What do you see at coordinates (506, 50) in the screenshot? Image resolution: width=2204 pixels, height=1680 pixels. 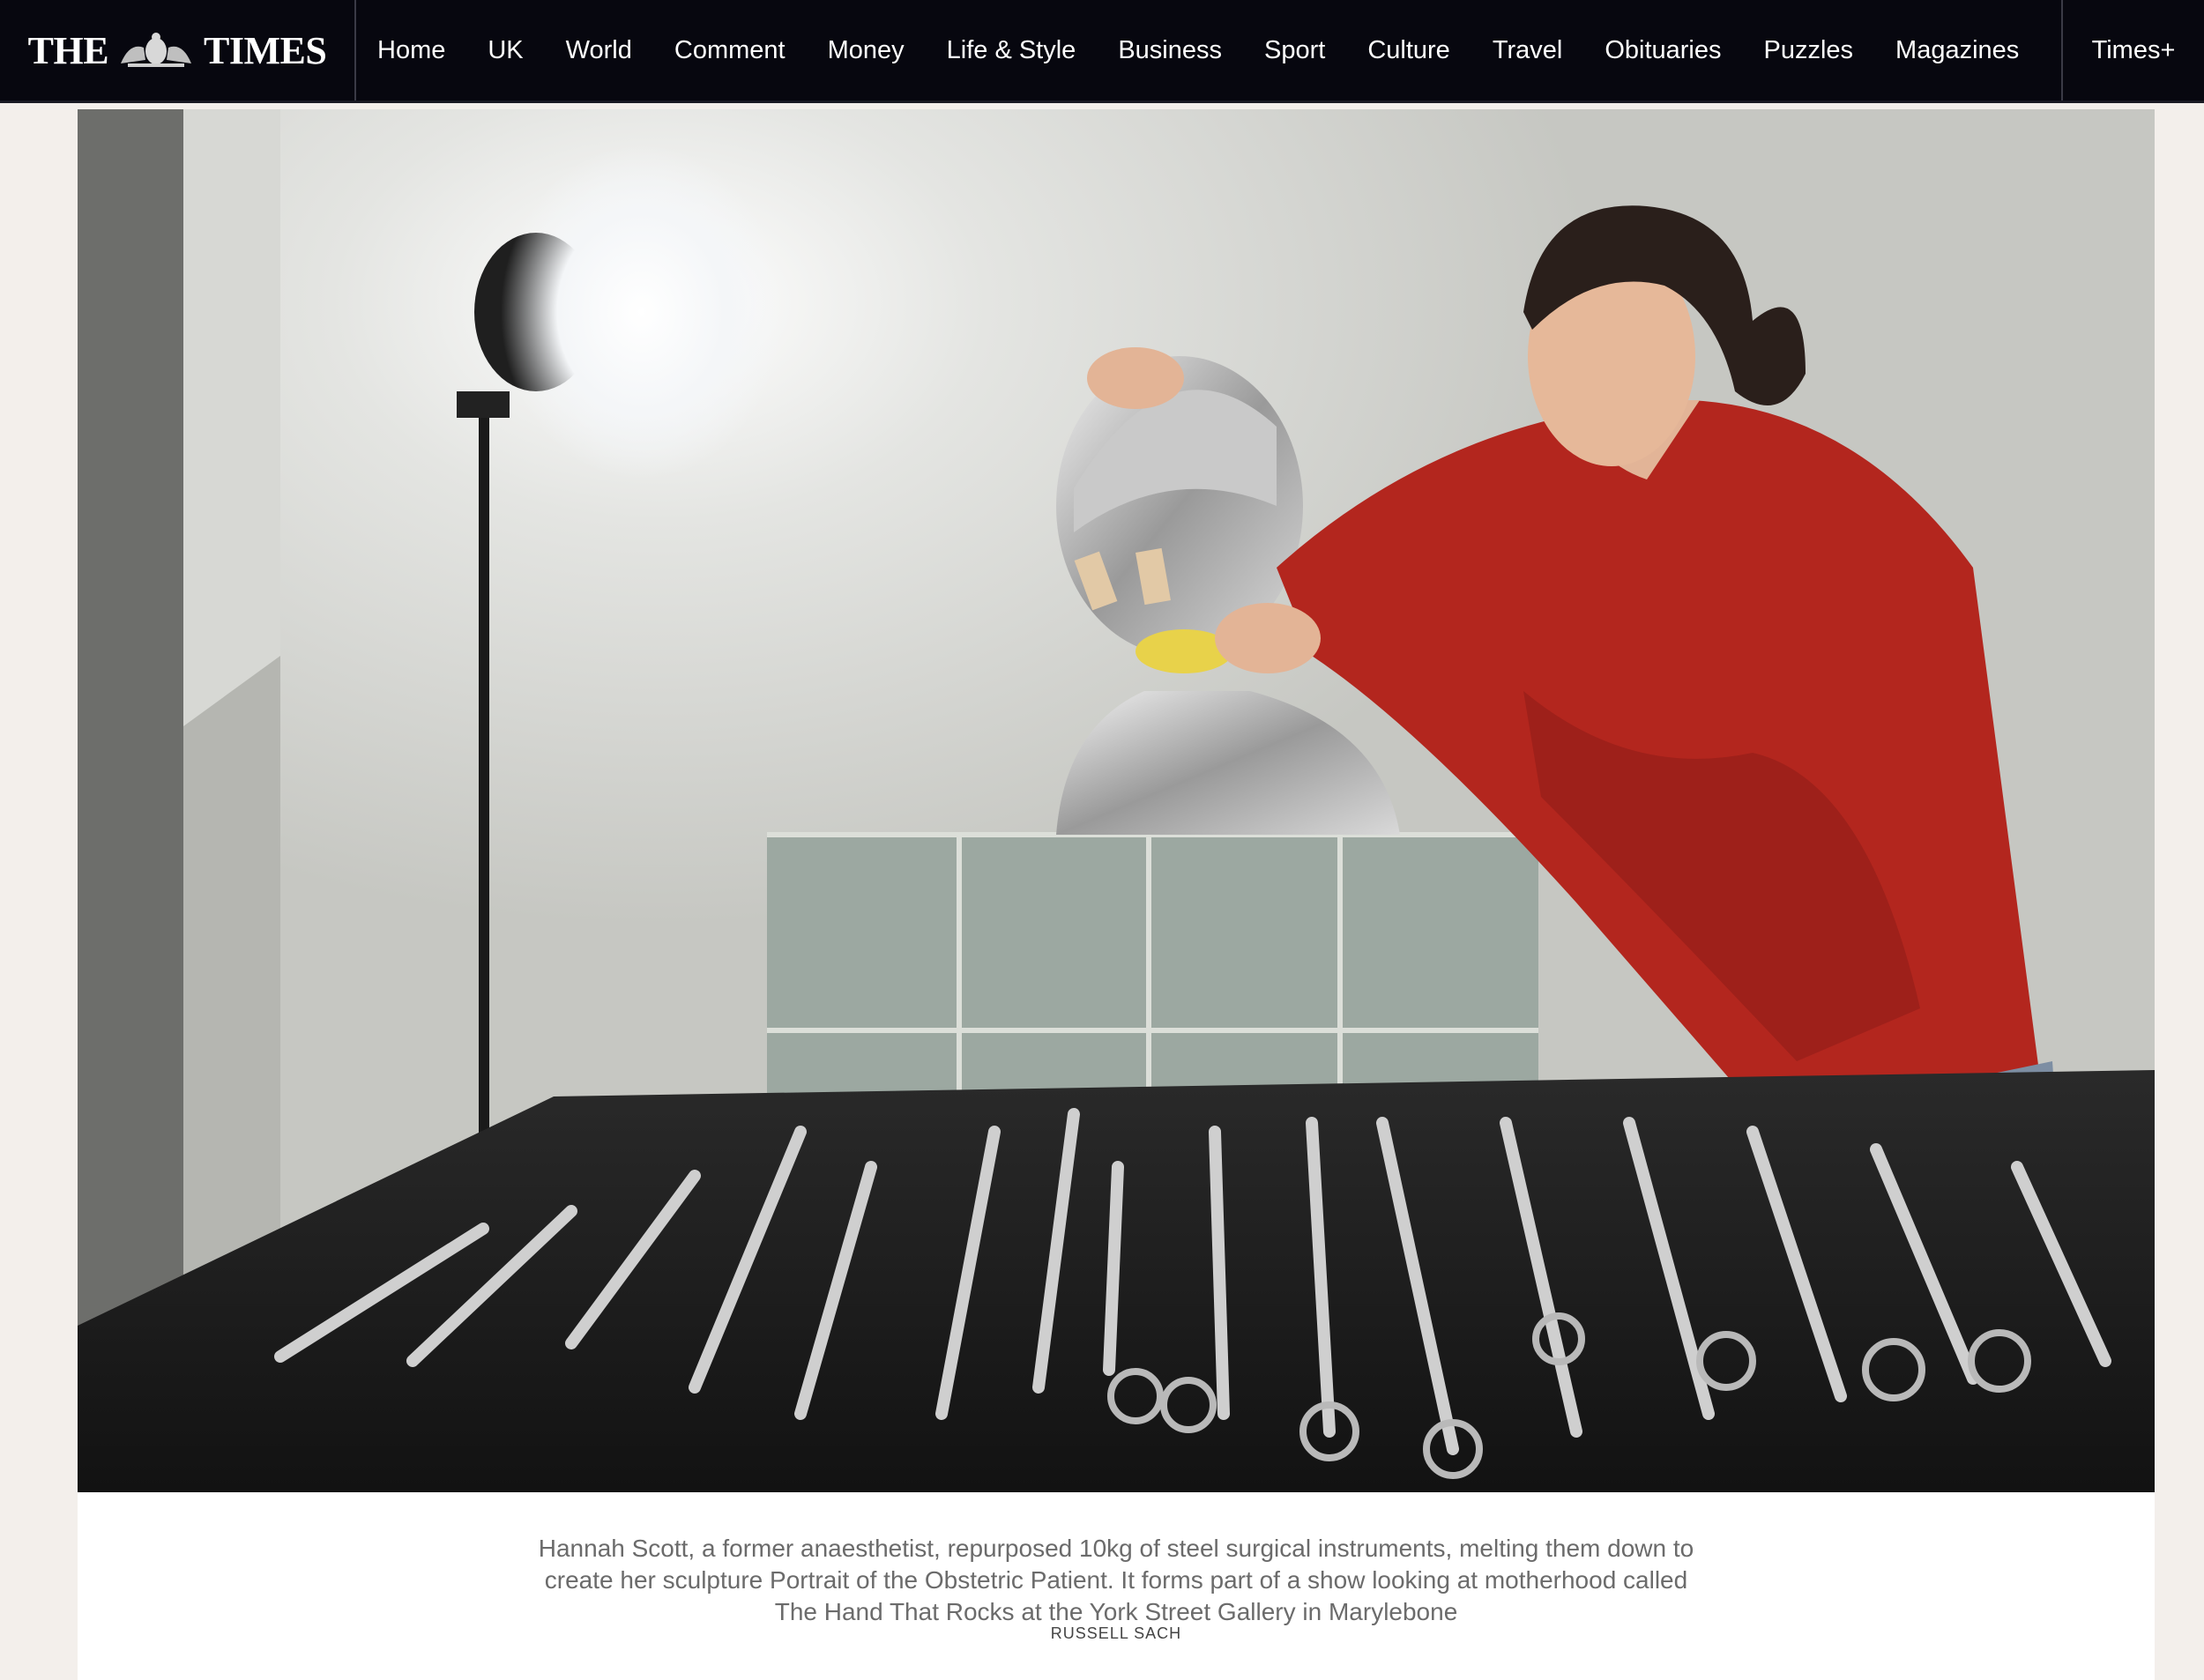 I see `nav-uk: UK` at bounding box center [506, 50].